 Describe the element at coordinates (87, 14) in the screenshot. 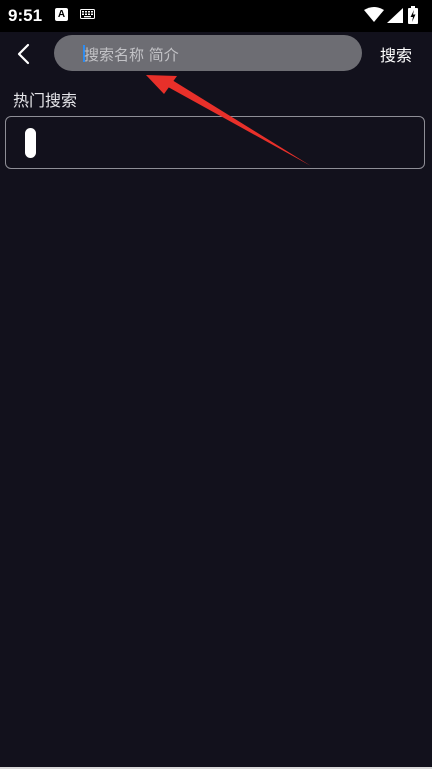

I see `keyboard-icon` at that location.